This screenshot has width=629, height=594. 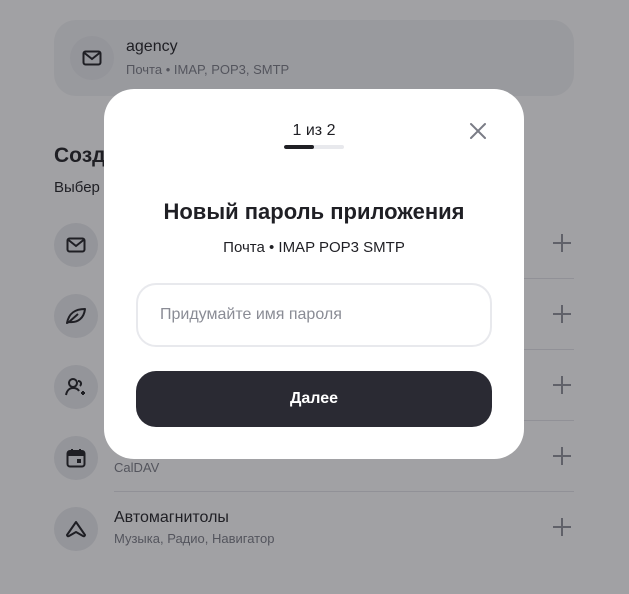 I want to click on step-indicator: 1 из 2, so click(x=314, y=130).